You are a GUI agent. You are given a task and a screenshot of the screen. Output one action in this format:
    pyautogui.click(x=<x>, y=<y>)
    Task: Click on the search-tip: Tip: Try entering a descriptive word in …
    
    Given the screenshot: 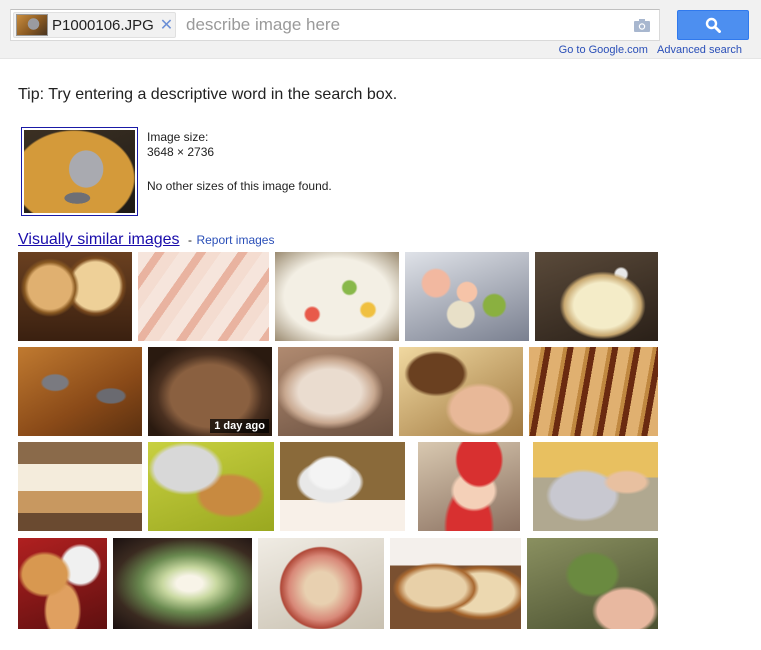 What is the action you would take?
    pyautogui.click(x=208, y=94)
    